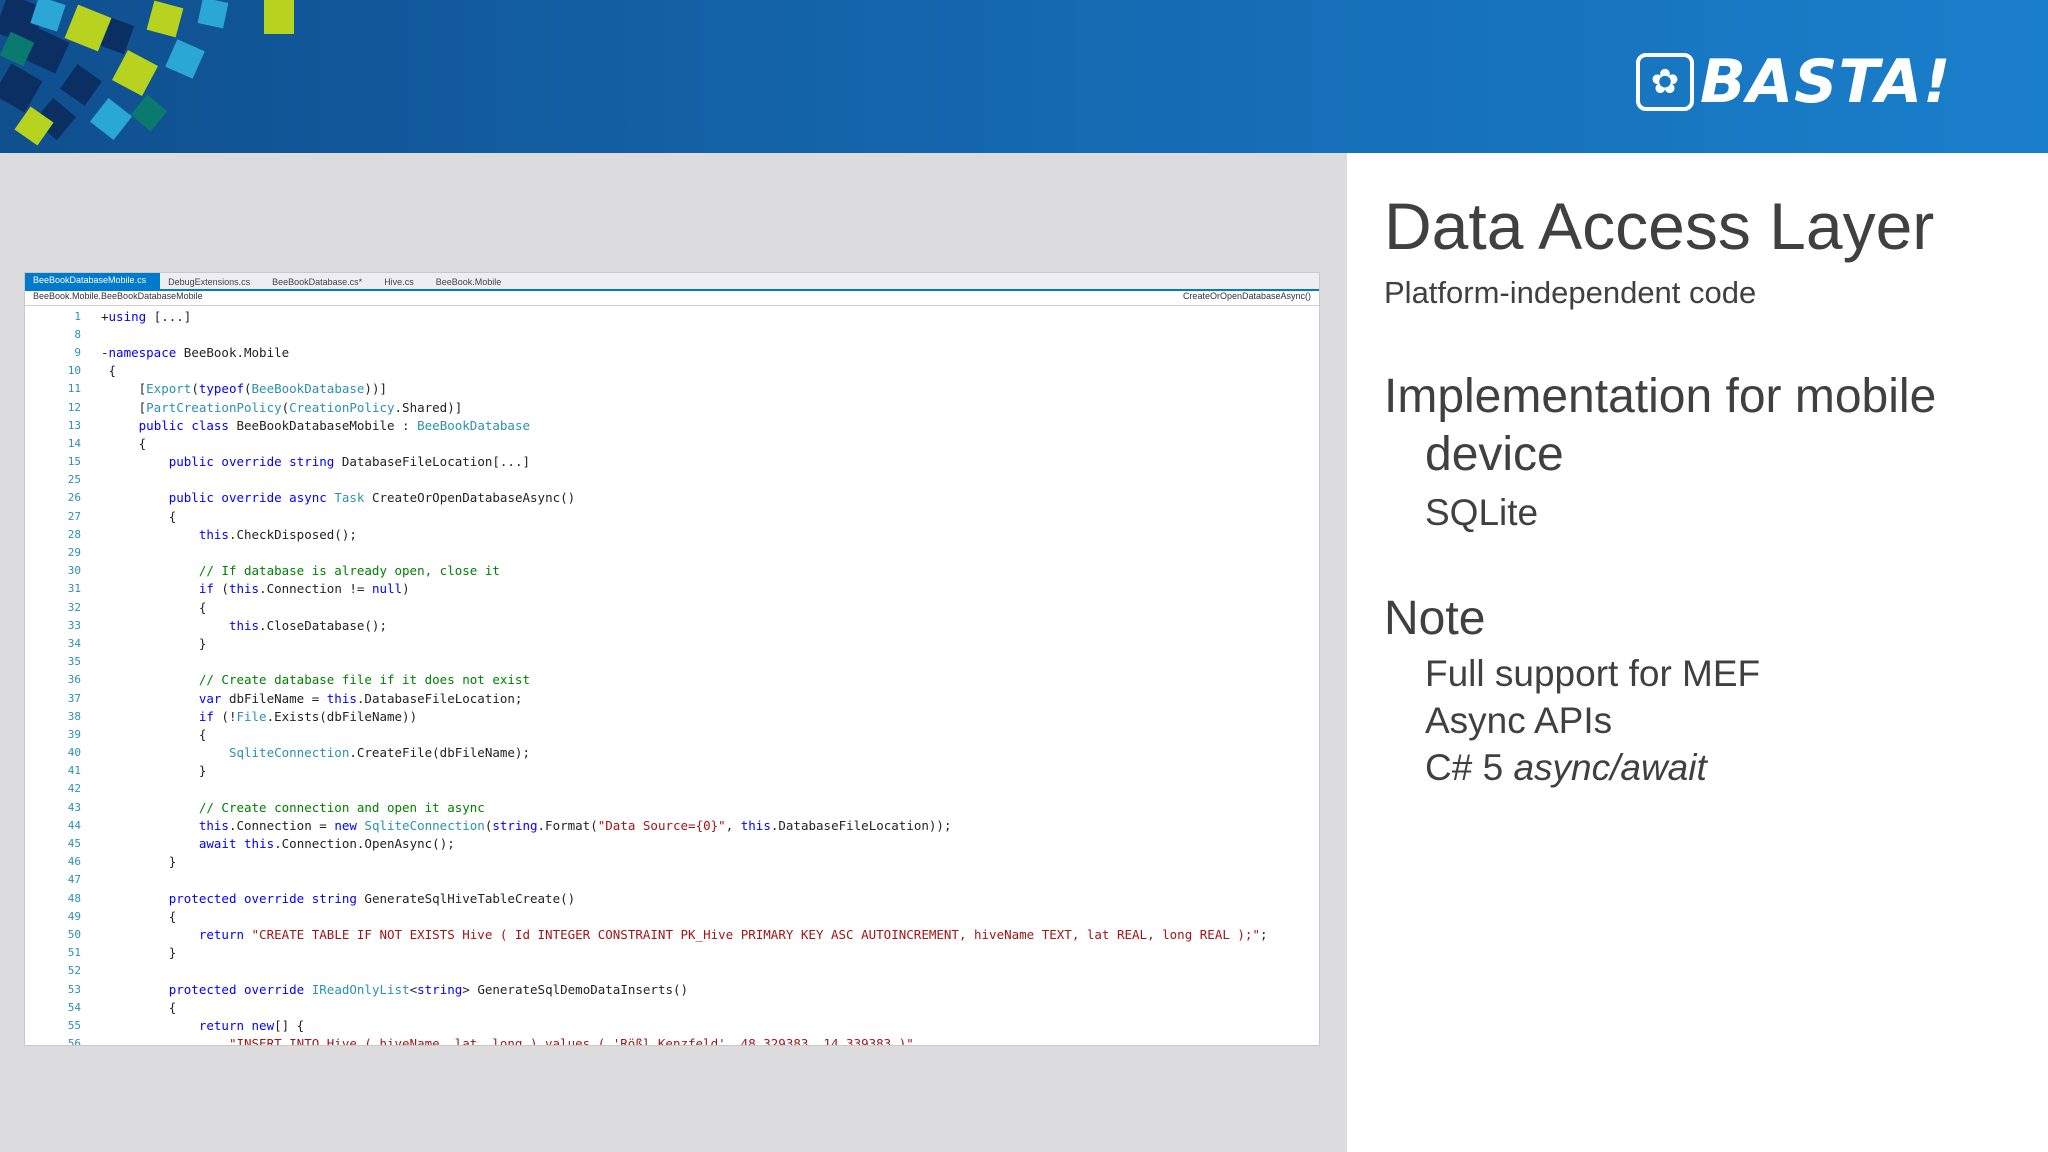 This screenshot has height=1152, width=2048. What do you see at coordinates (74, 534) in the screenshot?
I see `line-number: 28` at bounding box center [74, 534].